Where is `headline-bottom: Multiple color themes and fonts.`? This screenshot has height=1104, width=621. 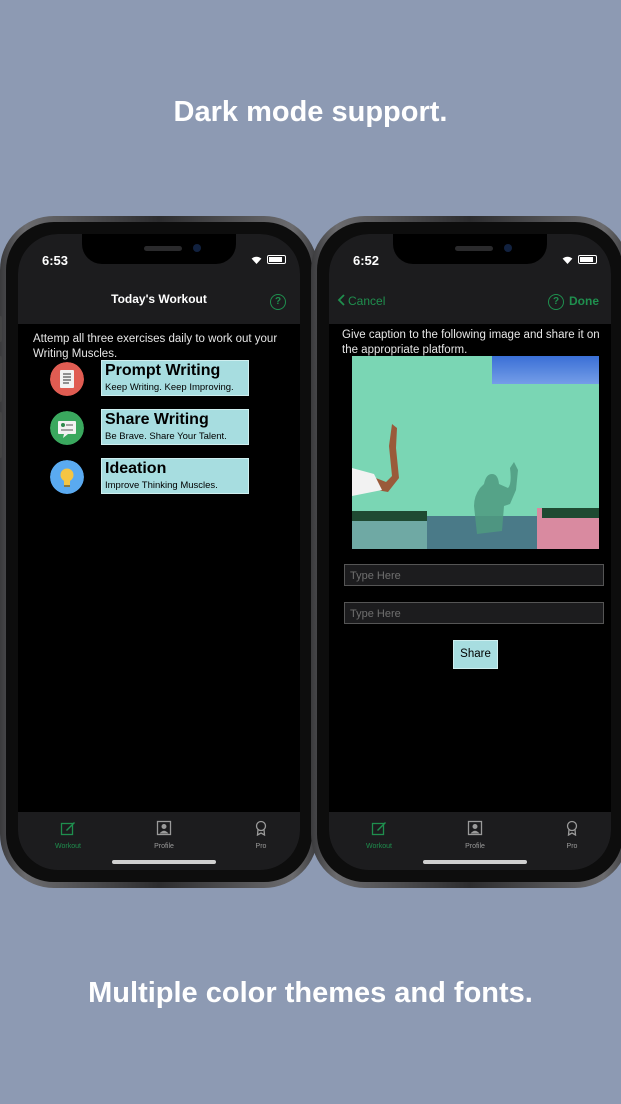
headline-bottom: Multiple color themes and fonts. is located at coordinates (310, 993).